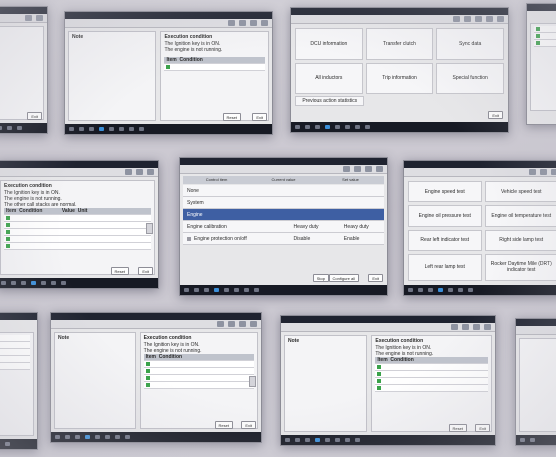  I want to click on menu-item: All inductors, so click(329, 78).